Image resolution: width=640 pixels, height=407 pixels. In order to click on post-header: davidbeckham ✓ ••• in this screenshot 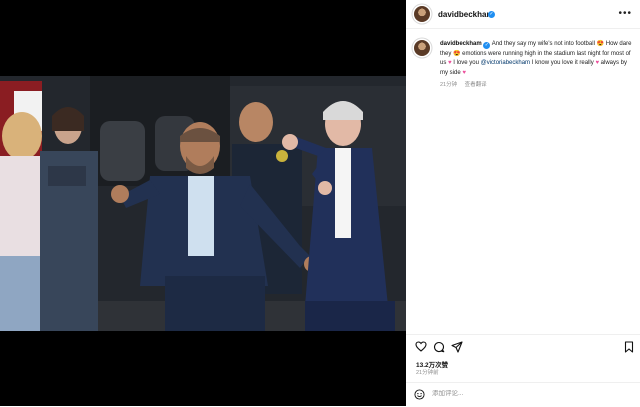, I will do `click(523, 14)`.